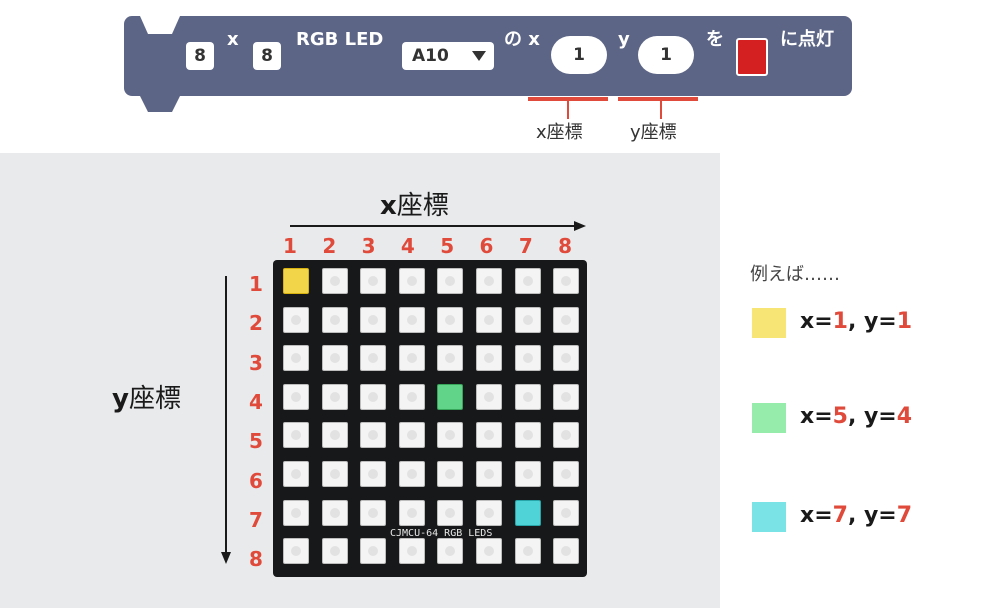 The width and height of the screenshot is (1000, 608). Describe the element at coordinates (430, 56) in the screenshot. I see `pin-value: A10` at that location.